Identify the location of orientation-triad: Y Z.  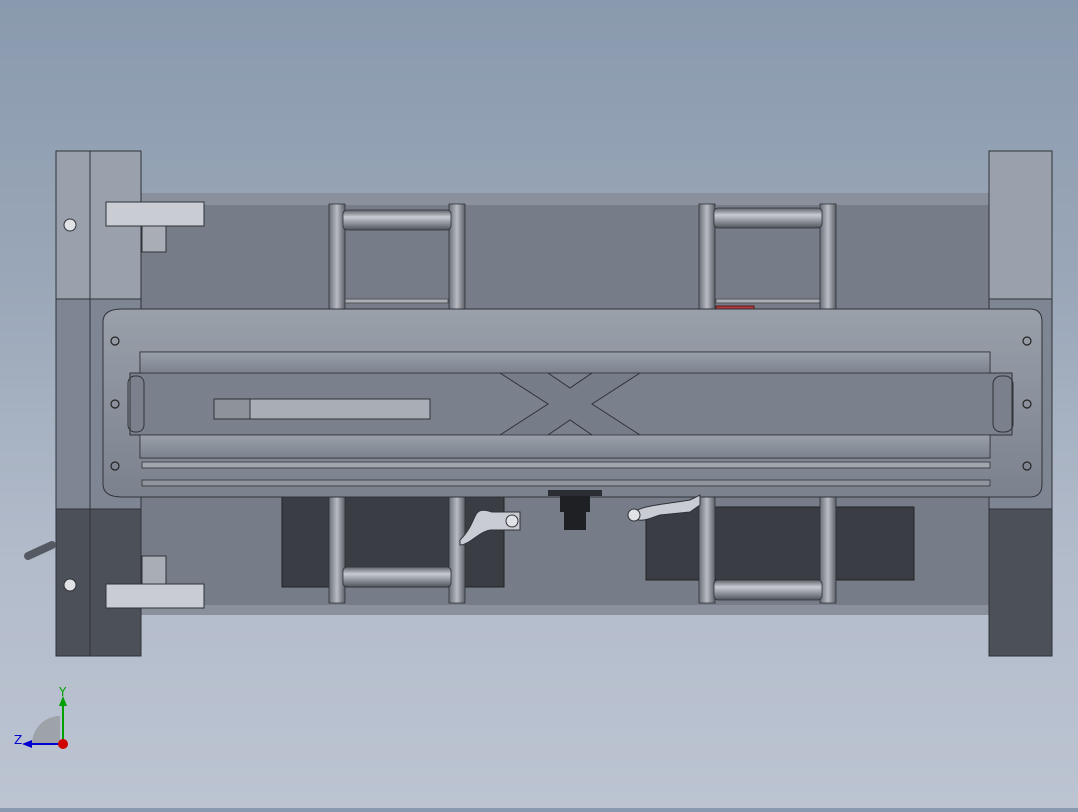
(45, 719).